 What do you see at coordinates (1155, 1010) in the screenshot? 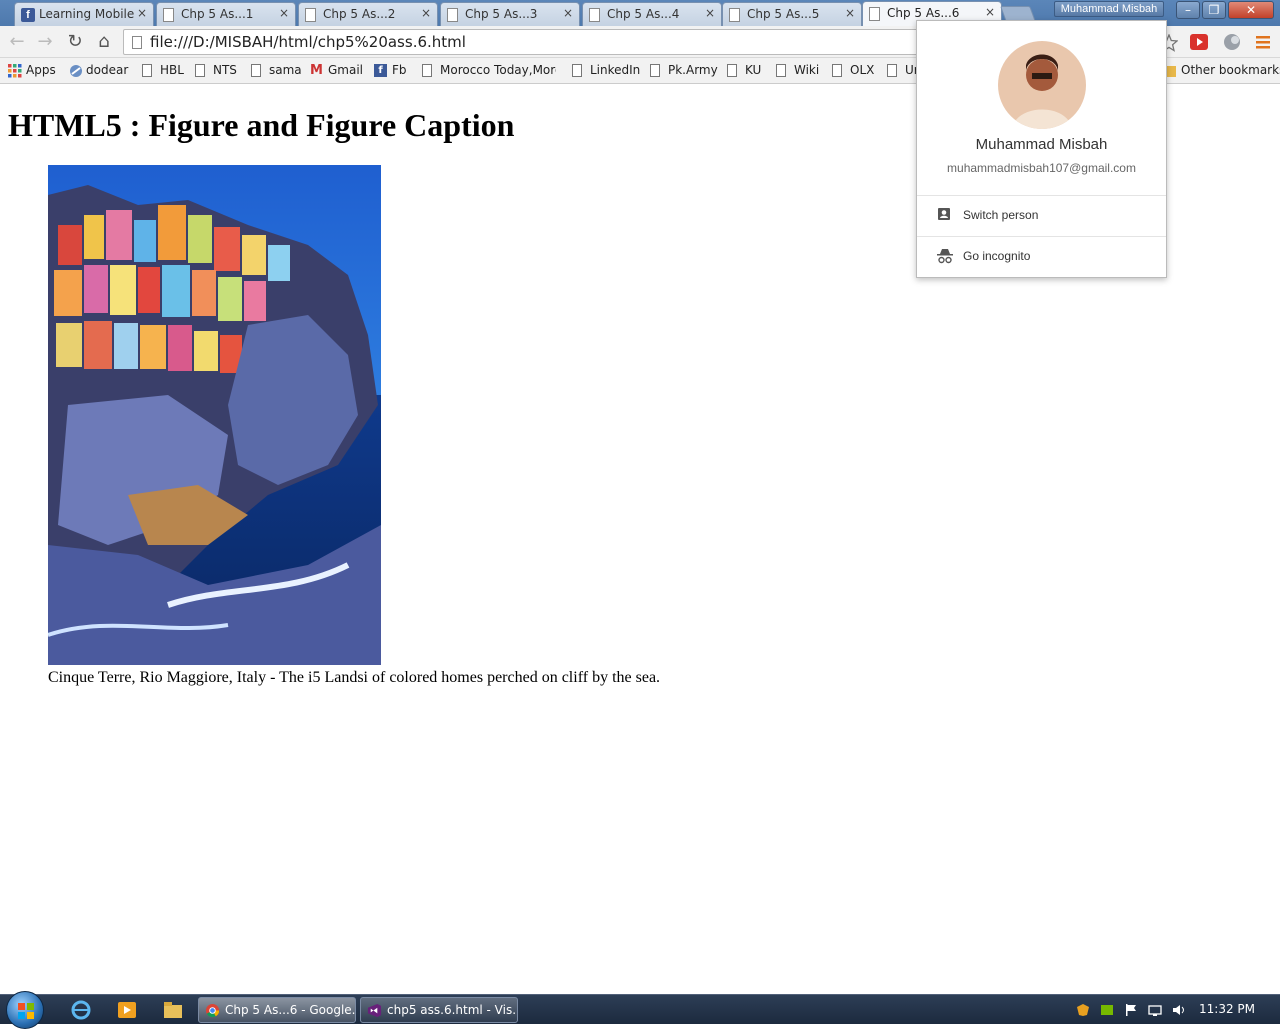
I see `network-icon` at bounding box center [1155, 1010].